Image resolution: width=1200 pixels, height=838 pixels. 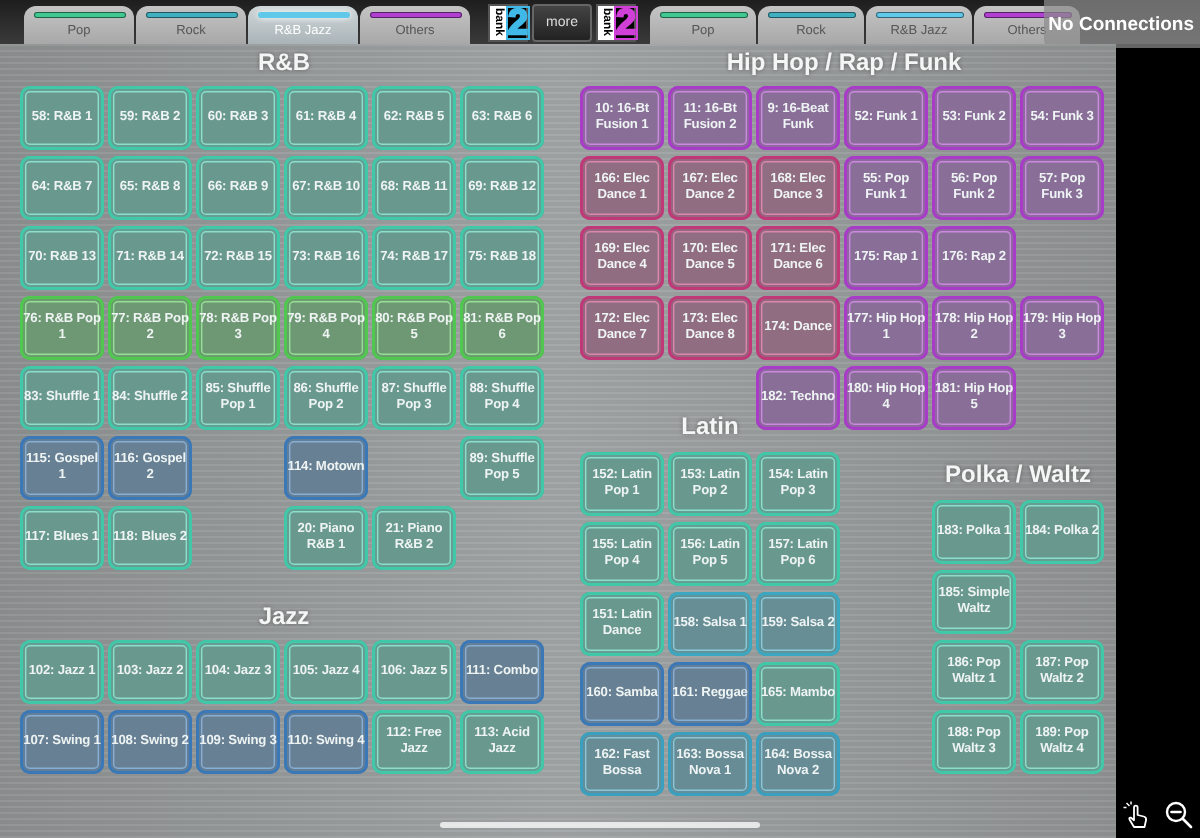 I want to click on section-title: Latin, so click(x=710, y=427).